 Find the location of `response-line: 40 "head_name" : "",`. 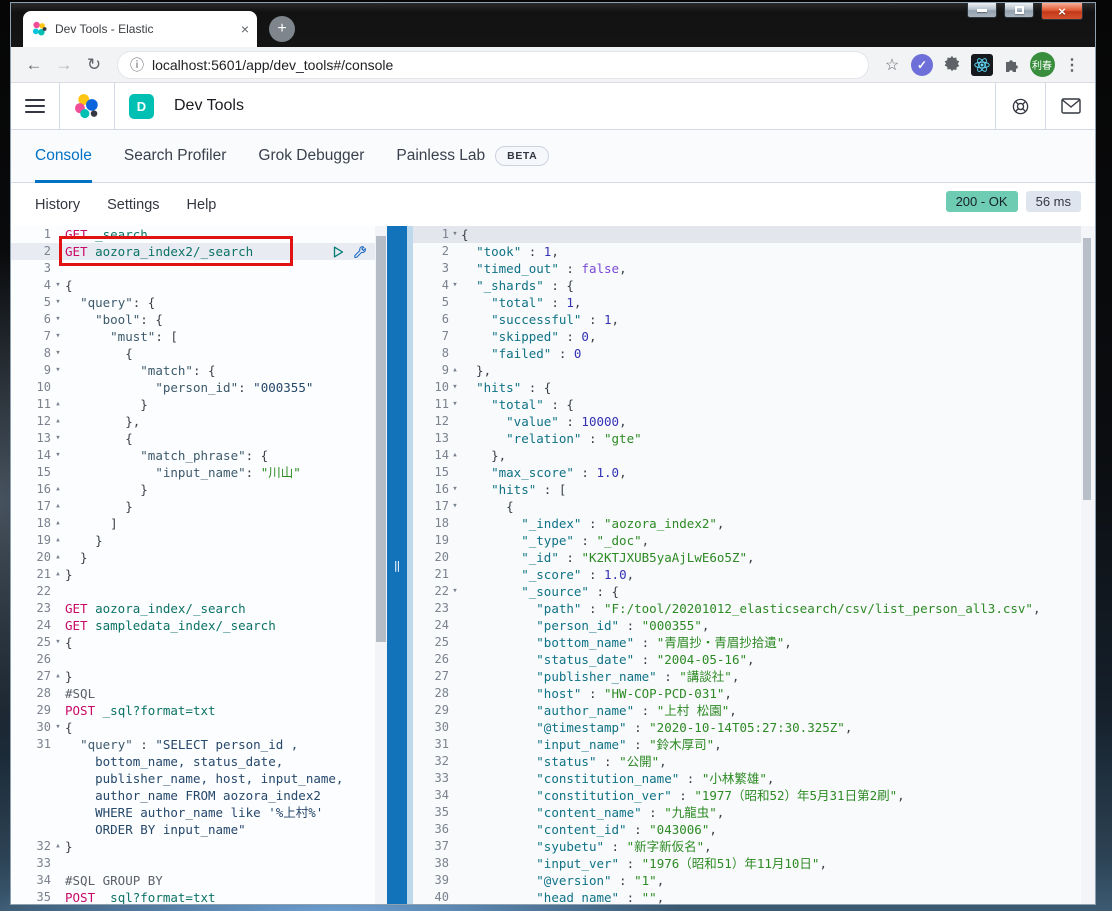

response-line: 40 "head_name" : "", is located at coordinates (754, 896).